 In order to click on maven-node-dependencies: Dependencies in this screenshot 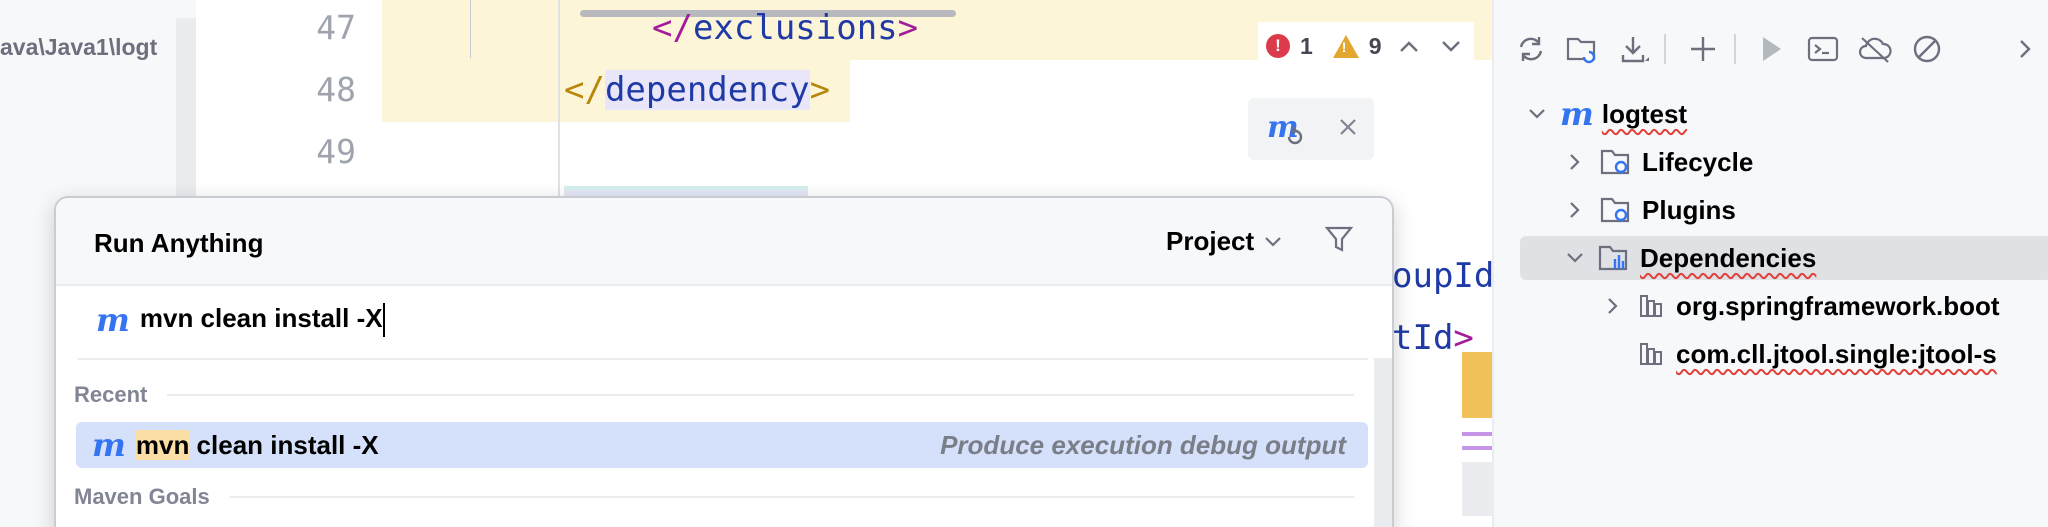, I will do `click(1784, 258)`.